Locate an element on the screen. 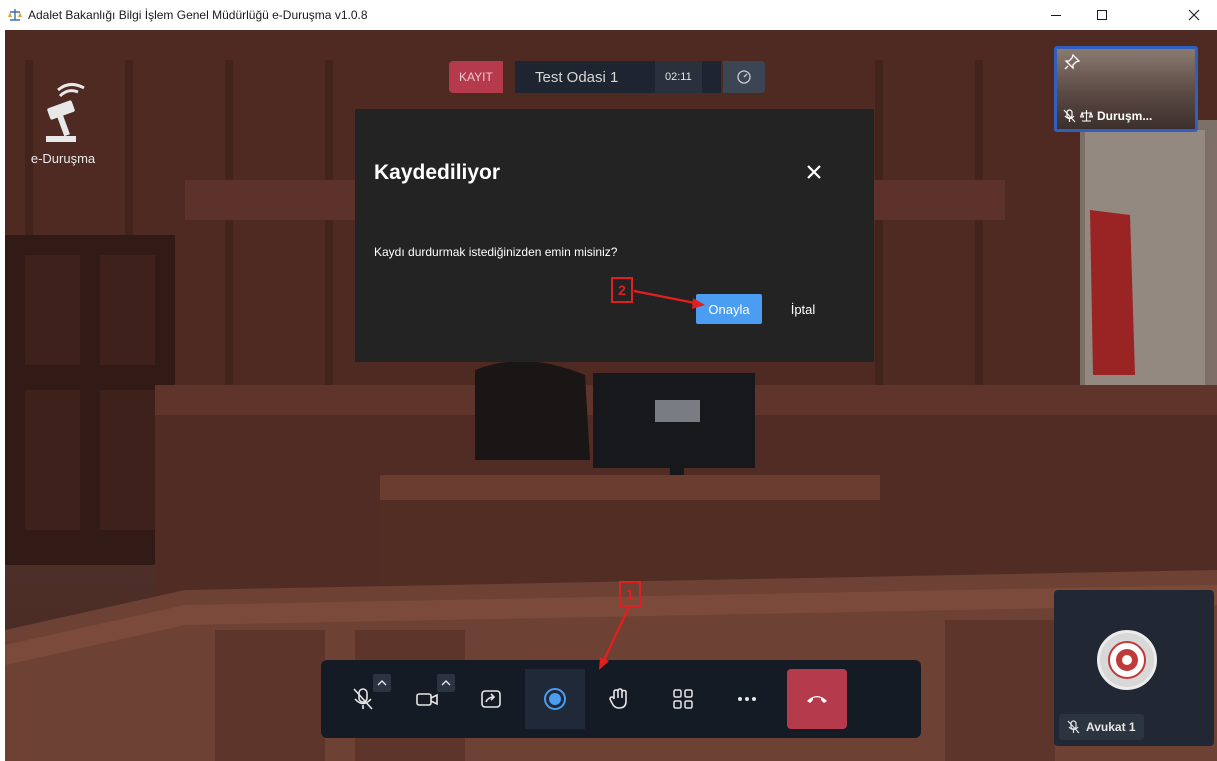  annotation-step-1: 1 is located at coordinates (630, 594).